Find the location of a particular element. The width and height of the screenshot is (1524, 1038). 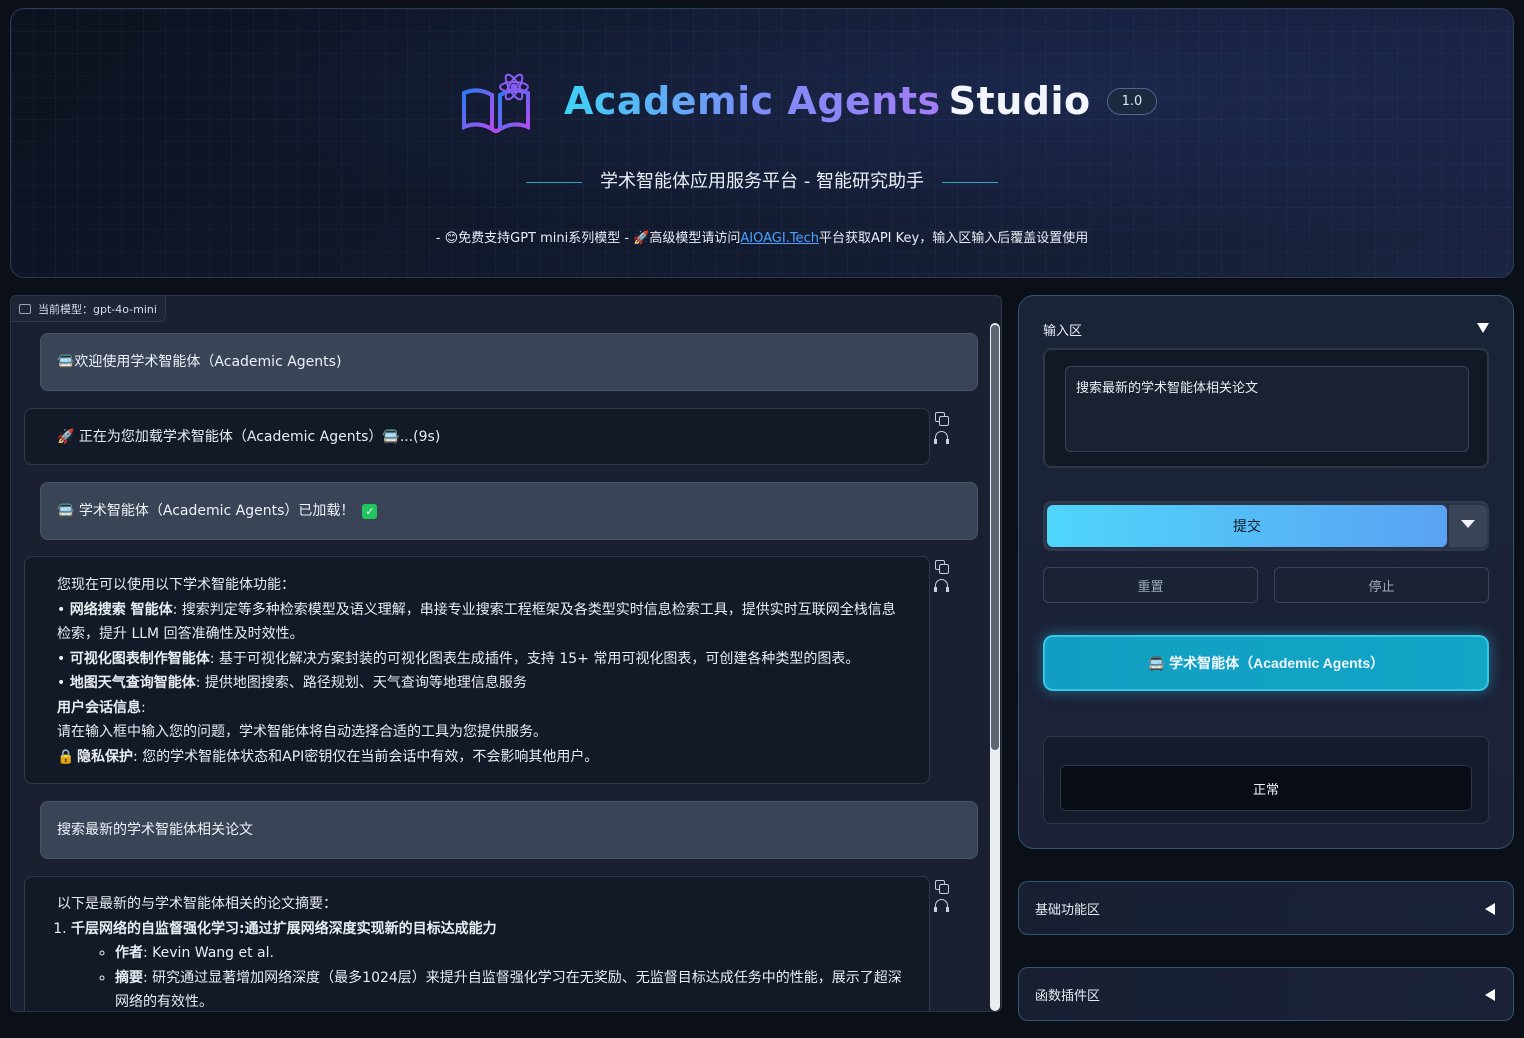

privacy-text: : 您的学术智能体状态和API密钥仅在当前会话中有效，不会影响其他用户。 is located at coordinates (366, 756).